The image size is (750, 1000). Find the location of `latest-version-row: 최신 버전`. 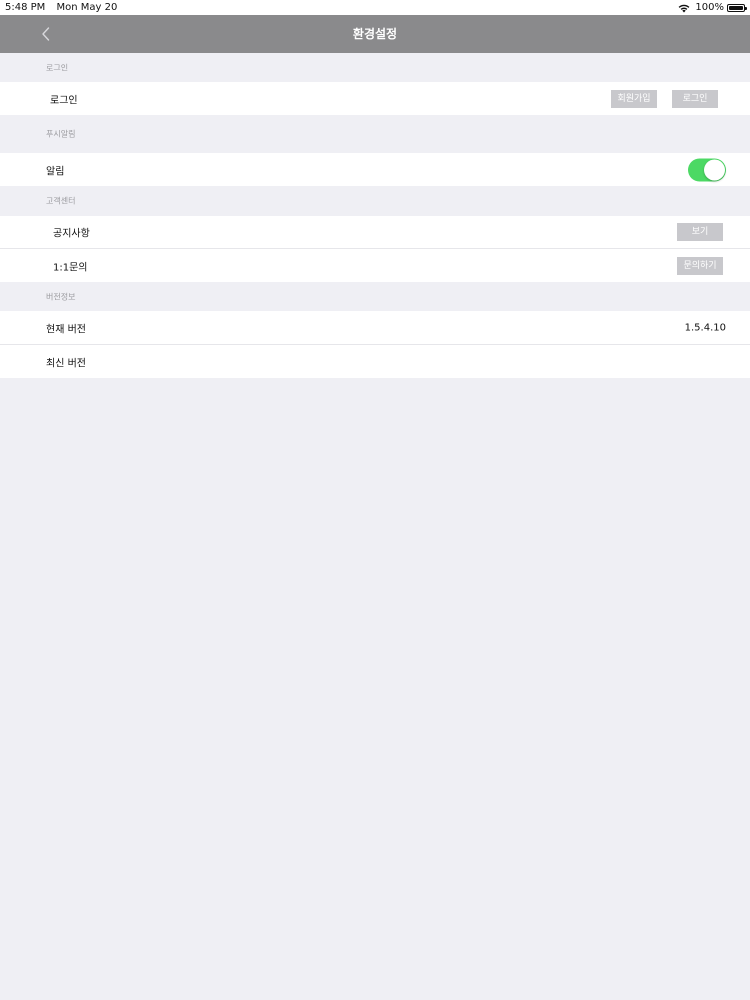

latest-version-row: 최신 버전 is located at coordinates (375, 361).